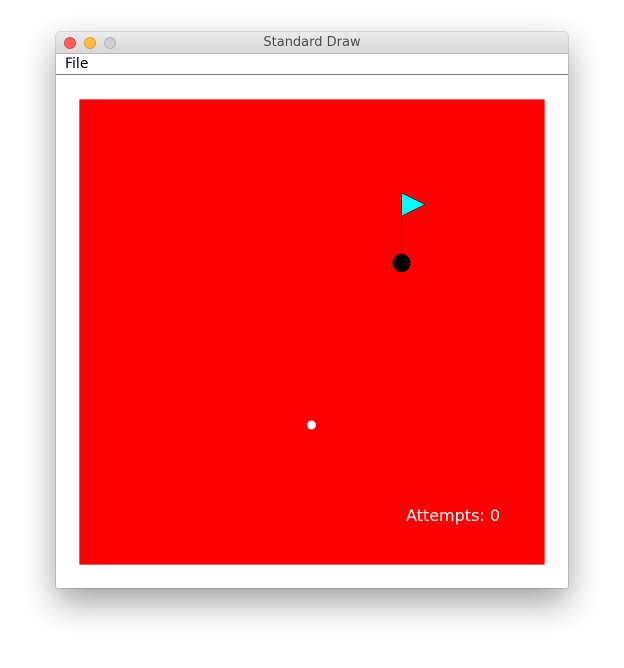 The height and width of the screenshot is (668, 624). What do you see at coordinates (76, 64) in the screenshot?
I see `menu-file: File` at bounding box center [76, 64].